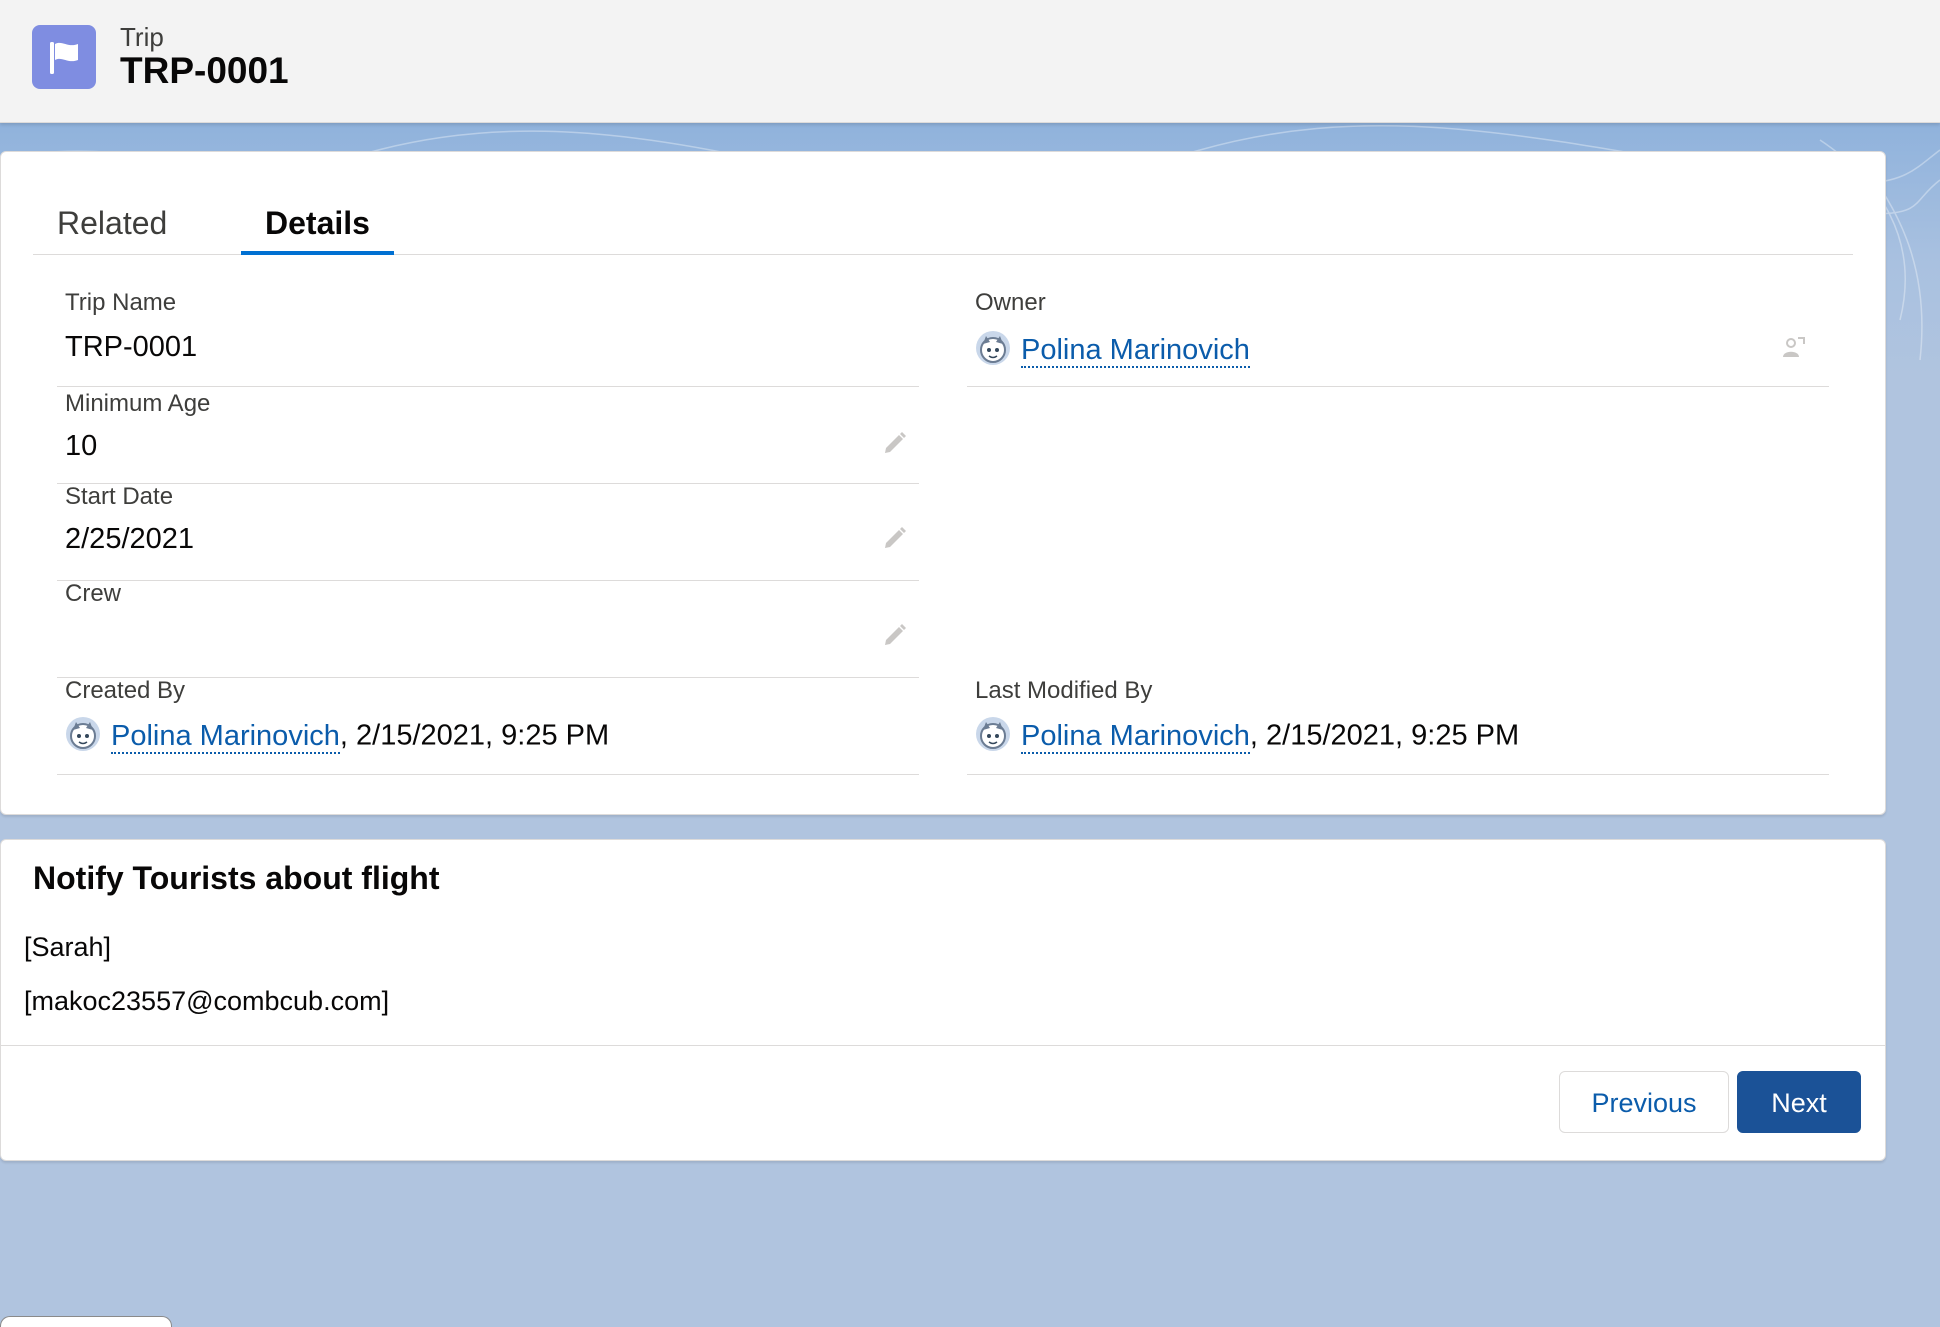 This screenshot has height=1327, width=1940. What do you see at coordinates (93, 593) in the screenshot?
I see `field-label: Crew` at bounding box center [93, 593].